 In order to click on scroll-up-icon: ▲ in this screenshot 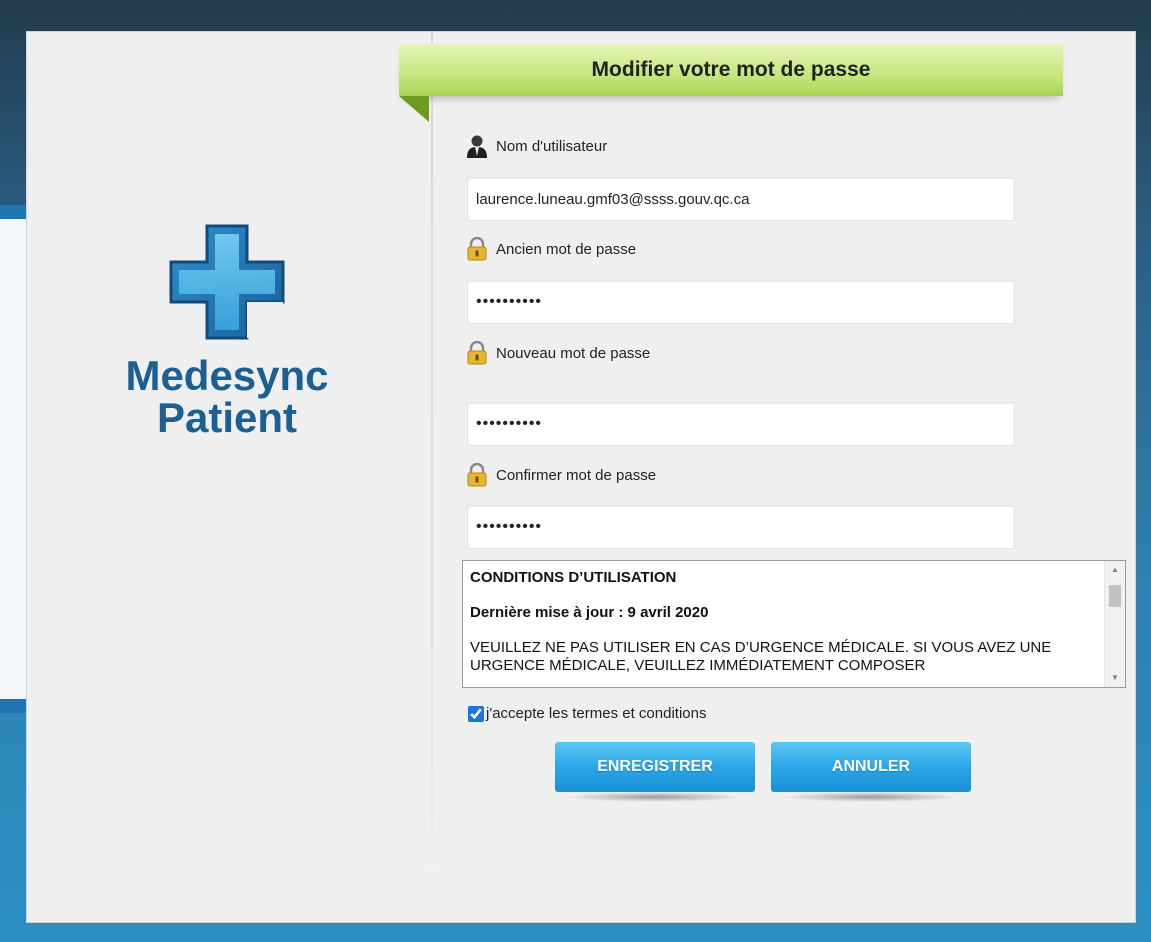, I will do `click(1115, 570)`.